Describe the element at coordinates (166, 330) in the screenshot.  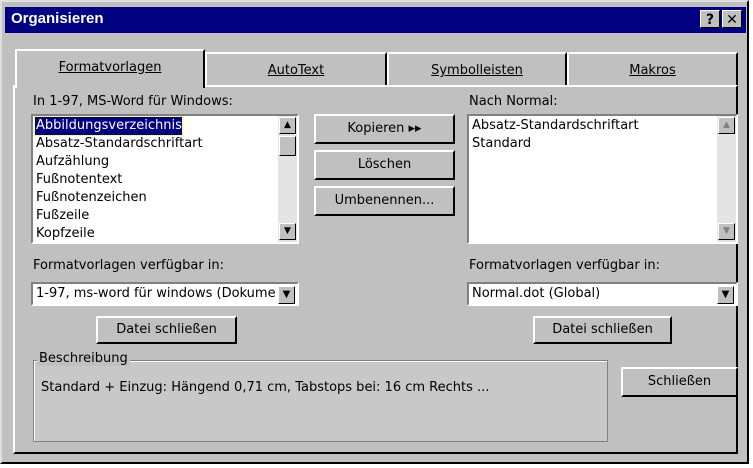
I see `close-source-file-button: Datei schließen` at that location.